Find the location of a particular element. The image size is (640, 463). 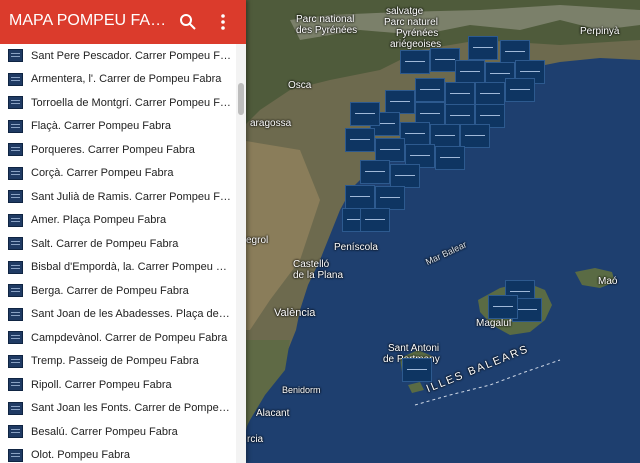

list-item: Berga. Carrer de Pompeu Fabra is located at coordinates (118, 291).